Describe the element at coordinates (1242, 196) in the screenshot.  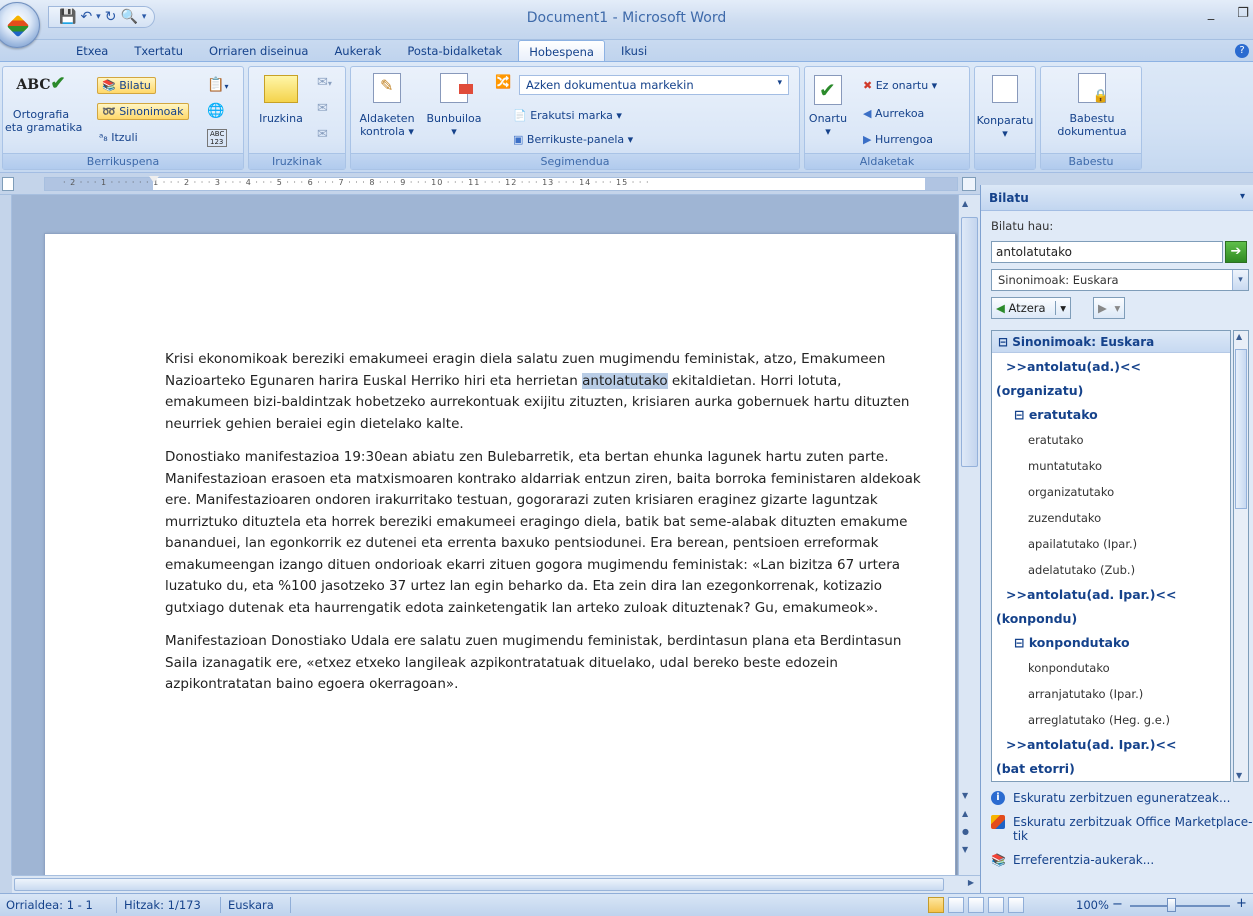
I see `pane-menu-icon: ▾` at that location.